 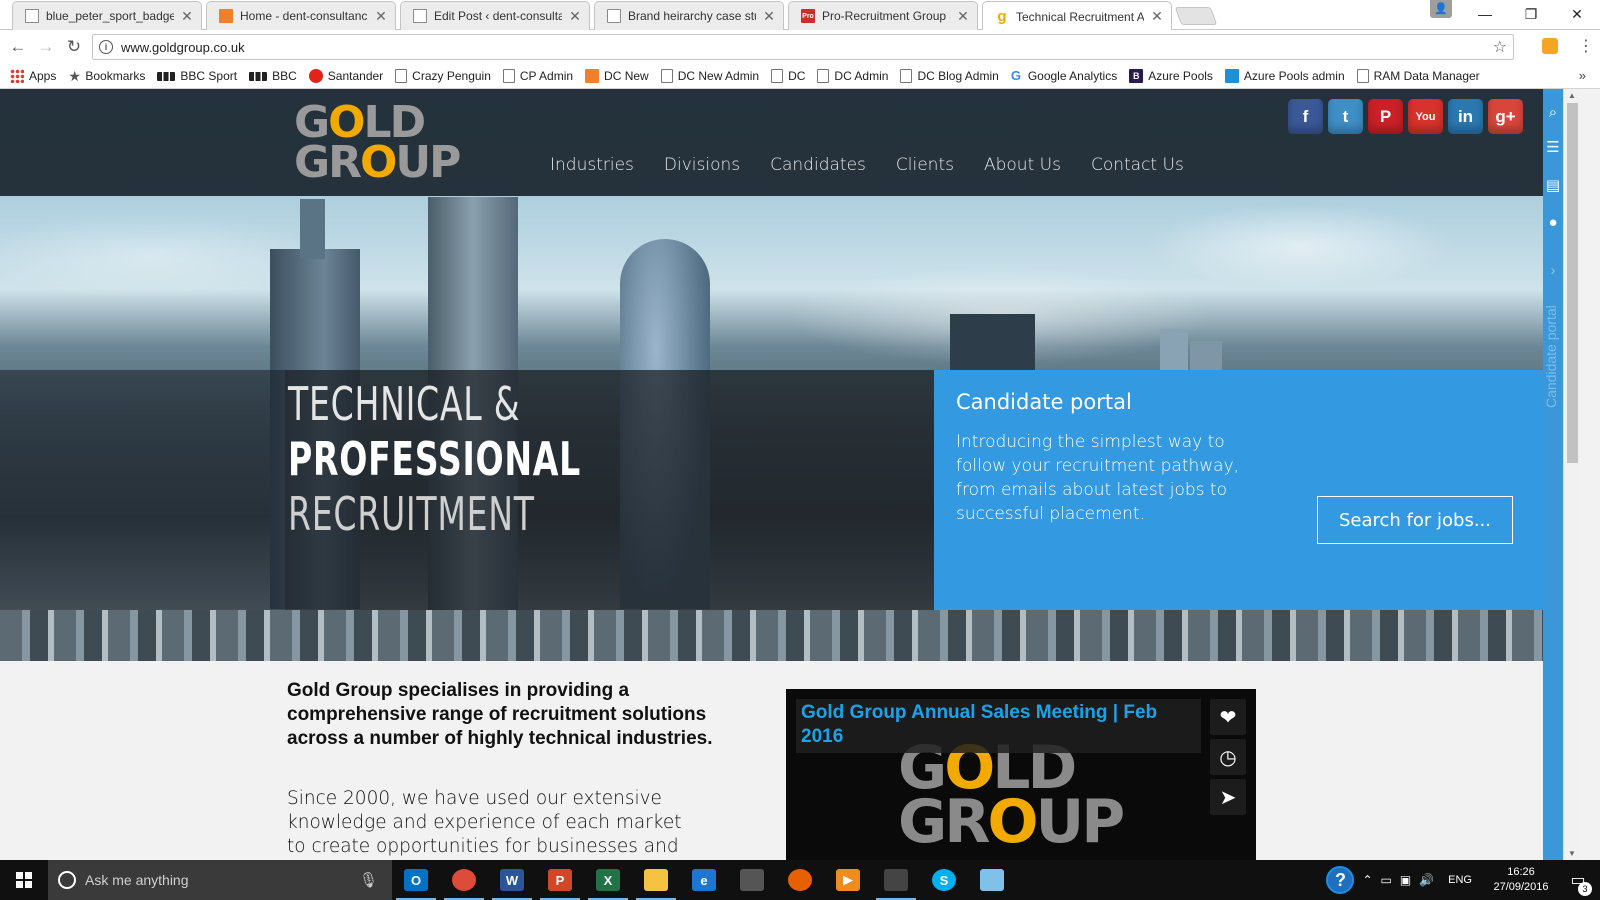 I want to click on bookmark-label: Apps, so click(x=43, y=76).